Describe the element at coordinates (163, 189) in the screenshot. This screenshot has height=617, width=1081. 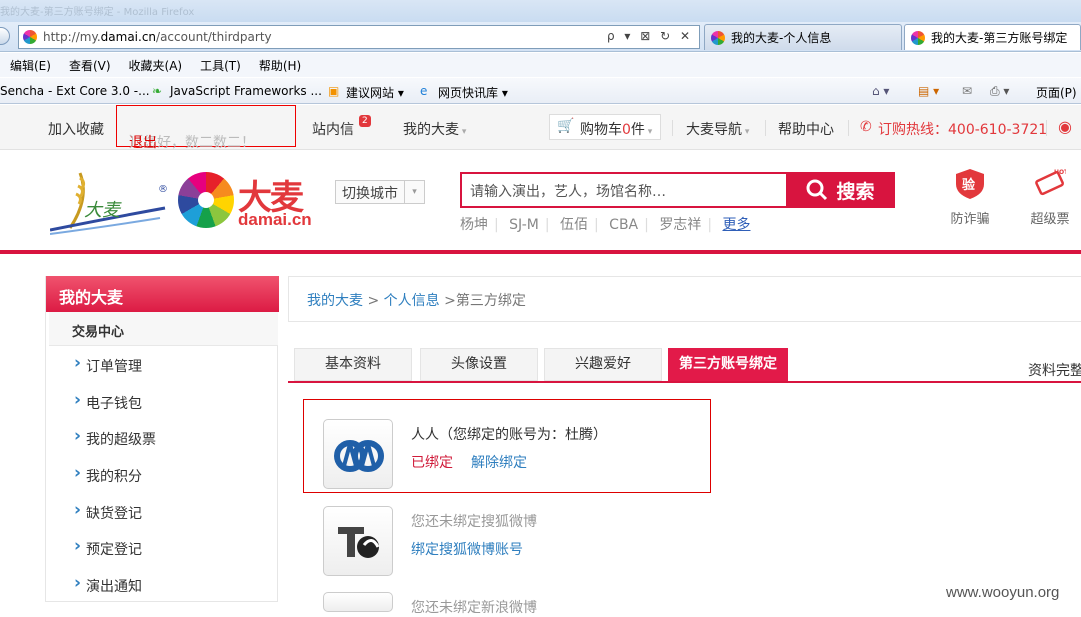
I see `registered-mark: ®` at that location.